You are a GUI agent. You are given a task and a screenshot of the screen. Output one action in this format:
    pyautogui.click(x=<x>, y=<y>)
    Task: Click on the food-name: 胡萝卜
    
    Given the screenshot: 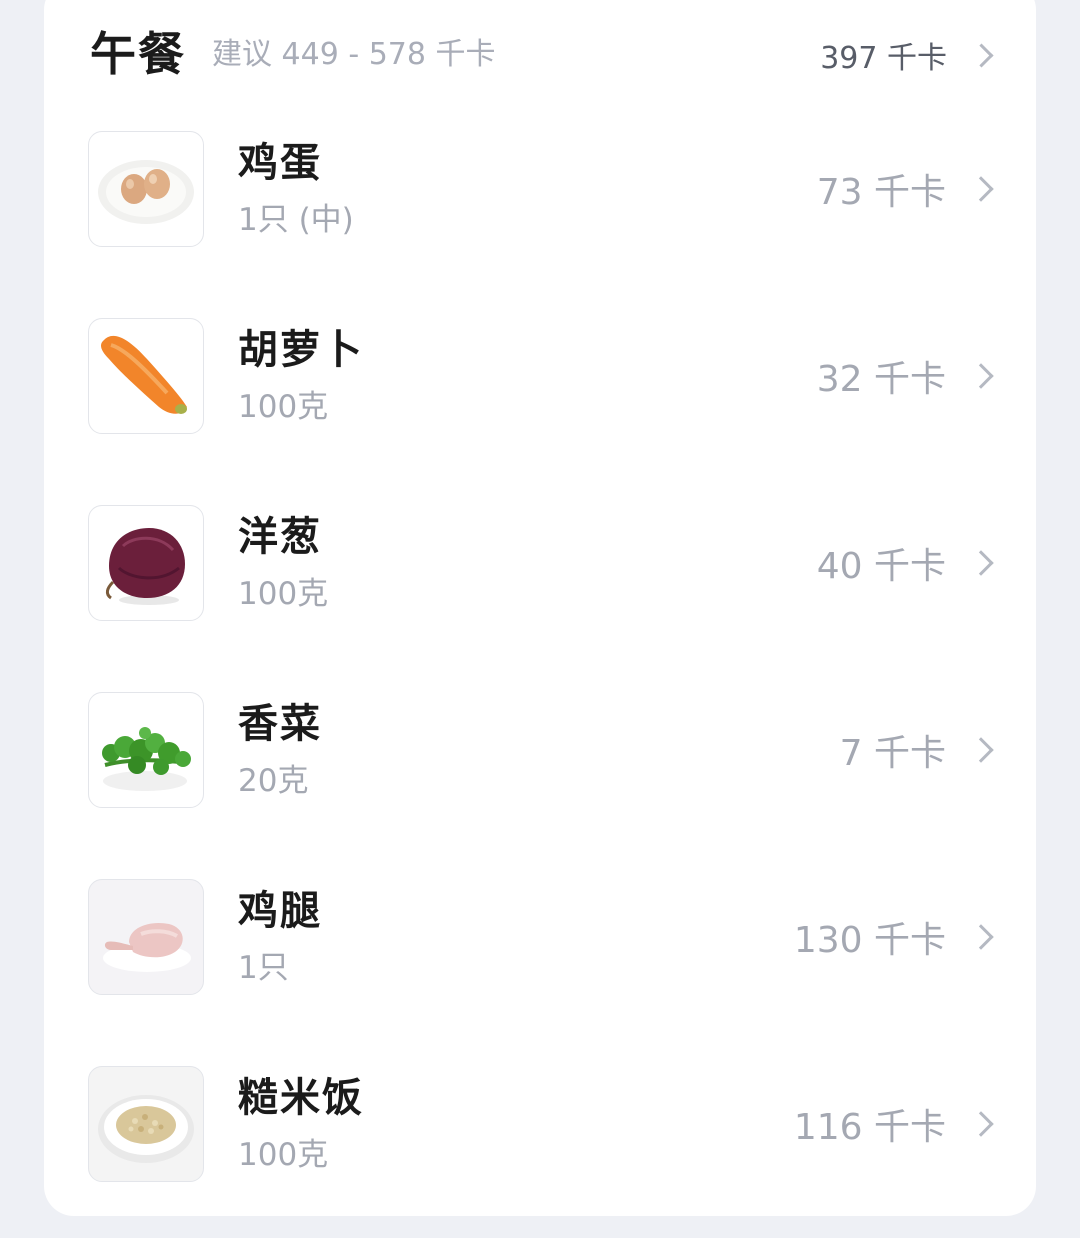 What is the action you would take?
    pyautogui.click(x=301, y=350)
    